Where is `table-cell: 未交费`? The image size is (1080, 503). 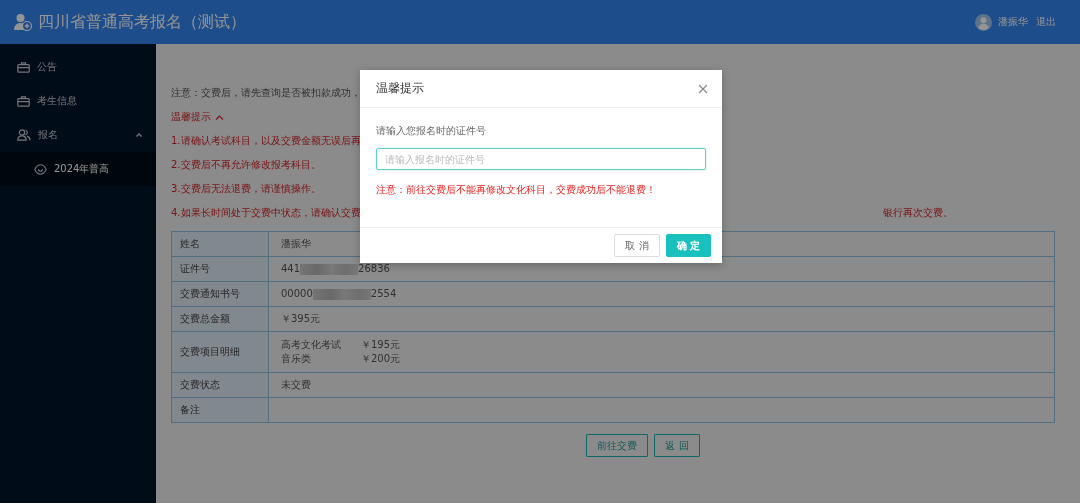 table-cell: 未交费 is located at coordinates (661, 385).